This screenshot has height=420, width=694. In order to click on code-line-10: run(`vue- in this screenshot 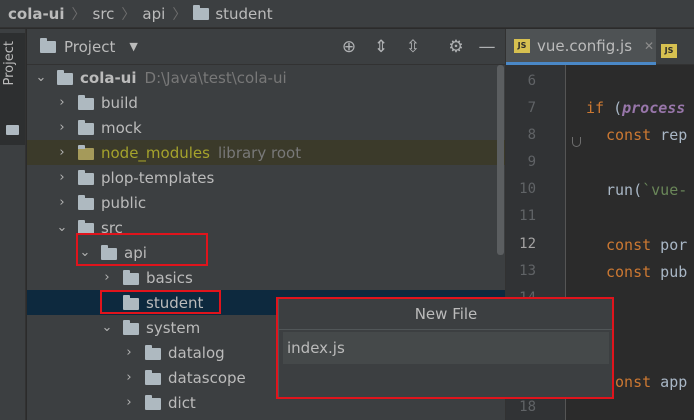, I will do `click(646, 190)`.